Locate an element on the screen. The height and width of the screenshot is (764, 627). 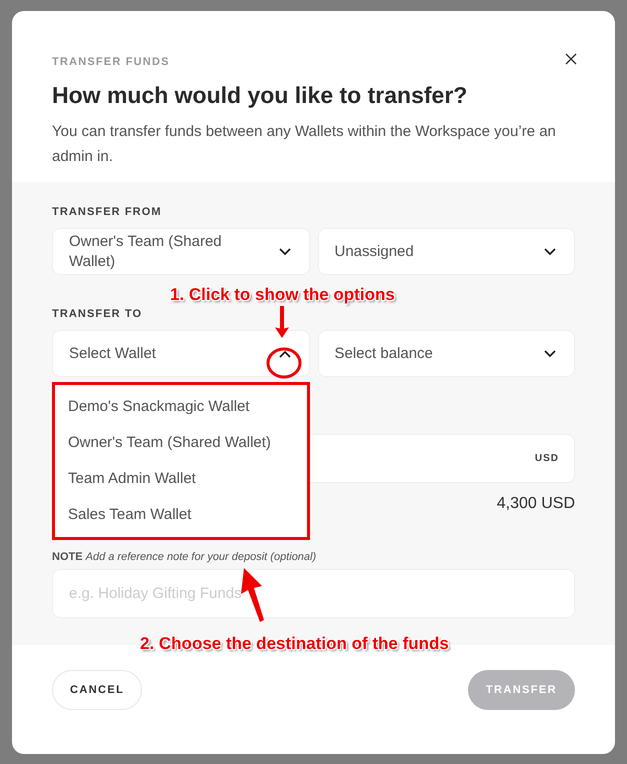
dialog-eyebrow: TRANSFER FUNDS is located at coordinates (111, 62).